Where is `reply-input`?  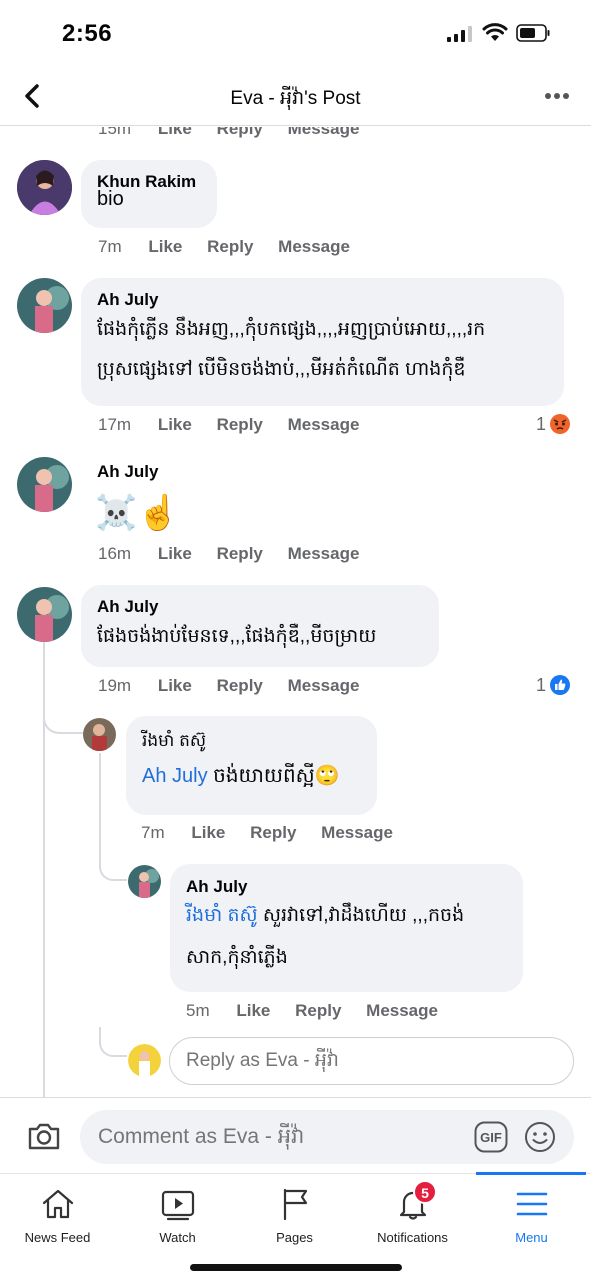
reply-input is located at coordinates (371, 1061).